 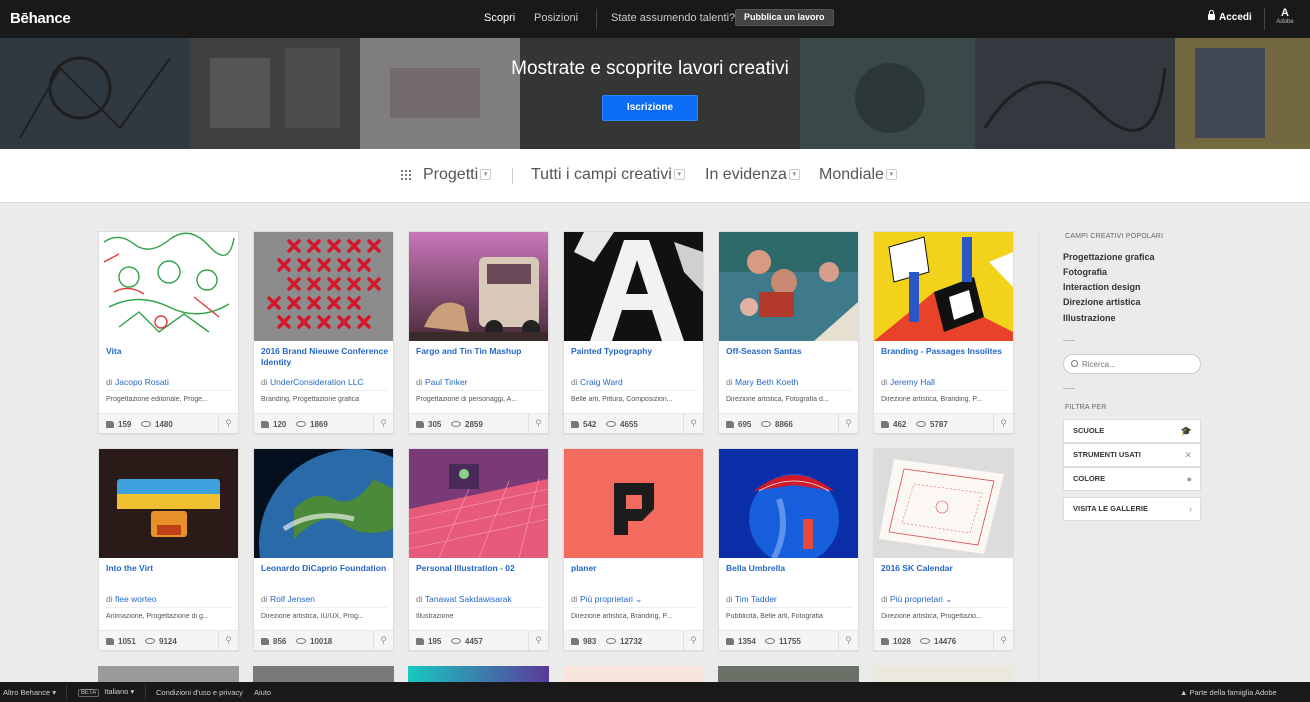 What do you see at coordinates (608, 175) in the screenshot?
I see `filter-creative-fields: Tutti i campi creativi ▾` at bounding box center [608, 175].